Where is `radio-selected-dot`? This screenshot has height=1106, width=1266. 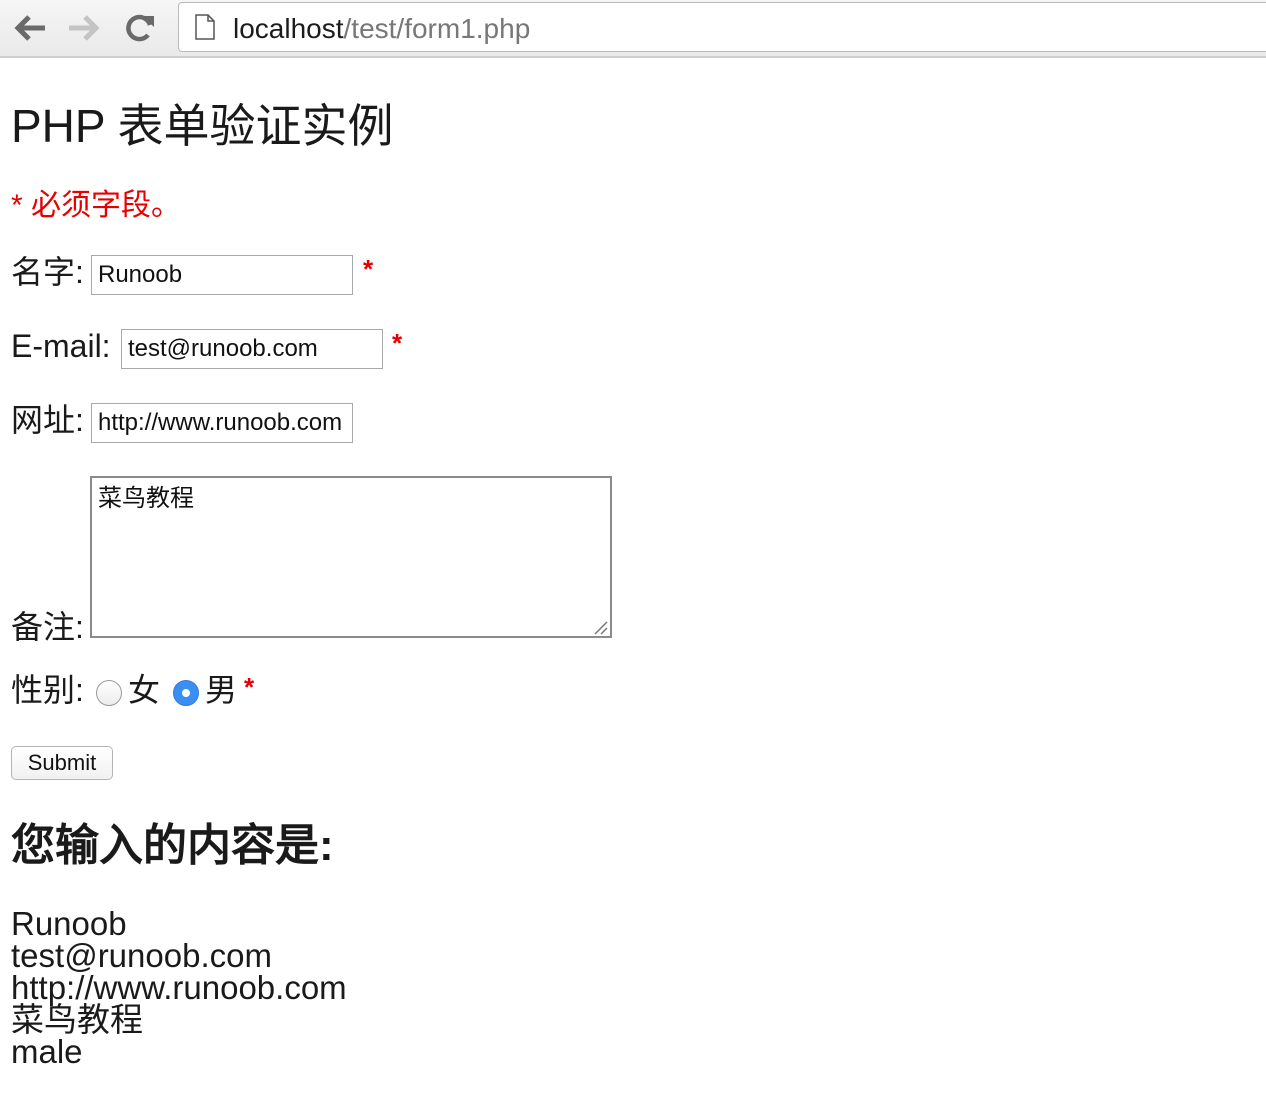
radio-selected-dot is located at coordinates (186, 693).